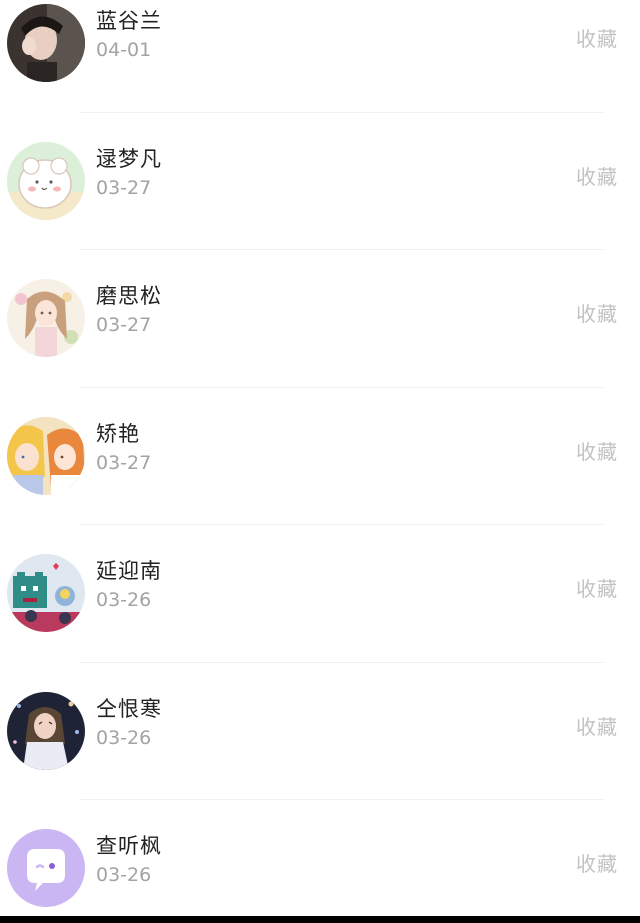 Image resolution: width=640 pixels, height=923 pixels. What do you see at coordinates (320, 319) in the screenshot?
I see `list-item: 磨思松 03-27 收藏` at bounding box center [320, 319].